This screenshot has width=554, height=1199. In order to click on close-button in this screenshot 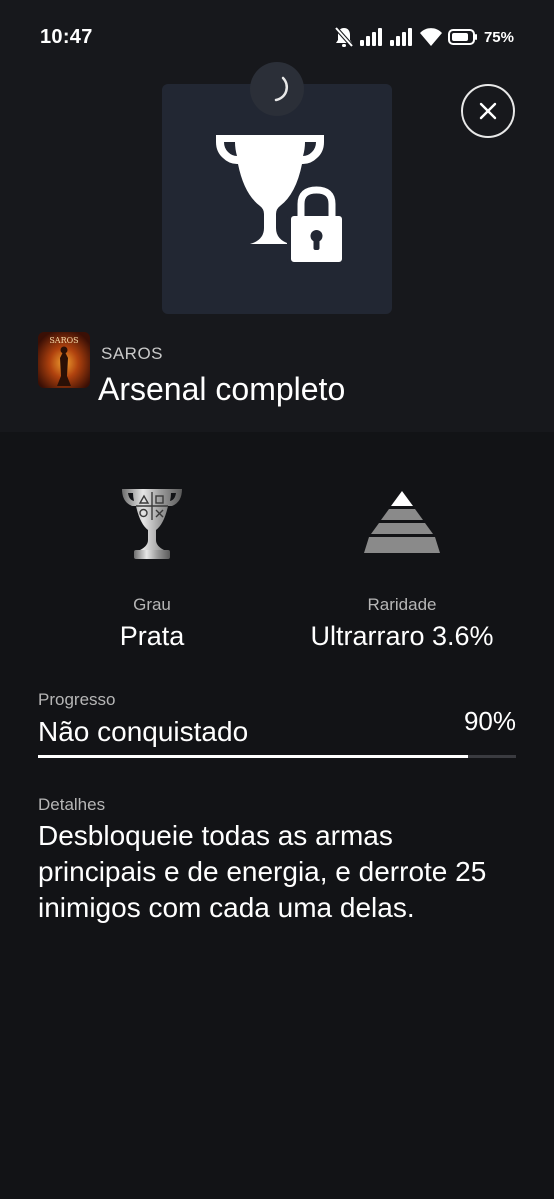, I will do `click(488, 111)`.